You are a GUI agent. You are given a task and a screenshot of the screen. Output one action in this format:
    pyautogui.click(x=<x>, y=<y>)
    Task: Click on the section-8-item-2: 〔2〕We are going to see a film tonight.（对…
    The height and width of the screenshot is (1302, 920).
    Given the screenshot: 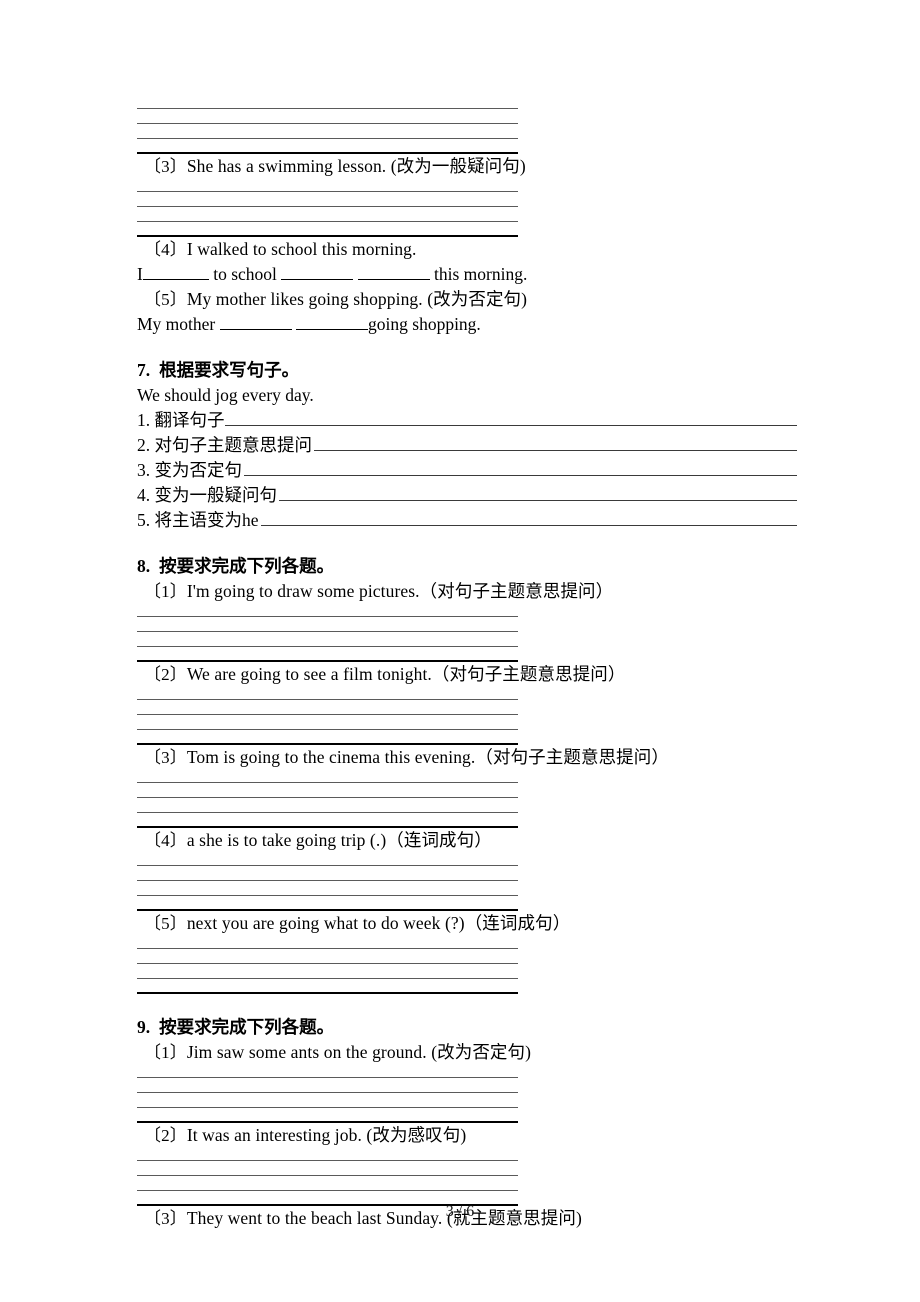 What is the action you would take?
    pyautogui.click(x=467, y=674)
    